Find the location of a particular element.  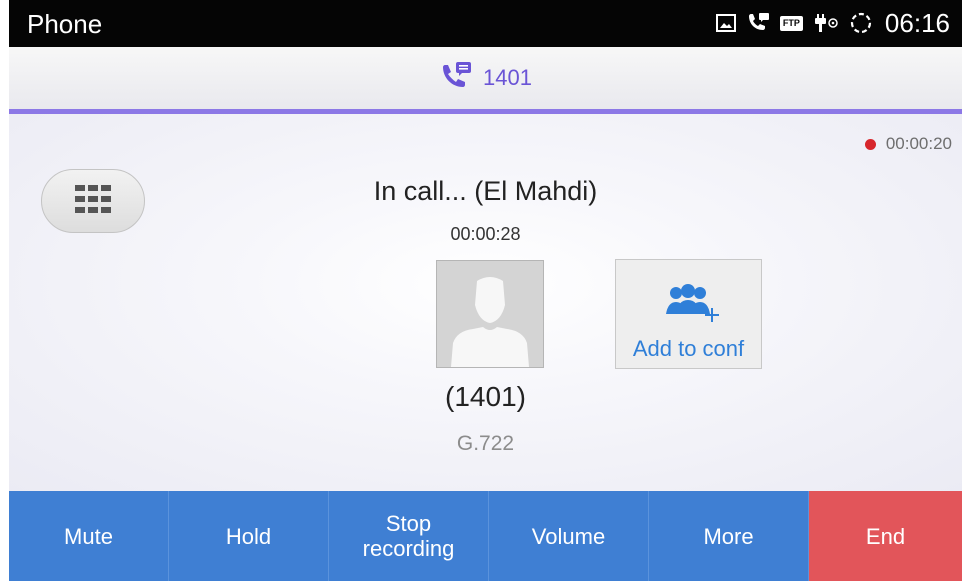

more-label: More is located at coordinates (728, 536).